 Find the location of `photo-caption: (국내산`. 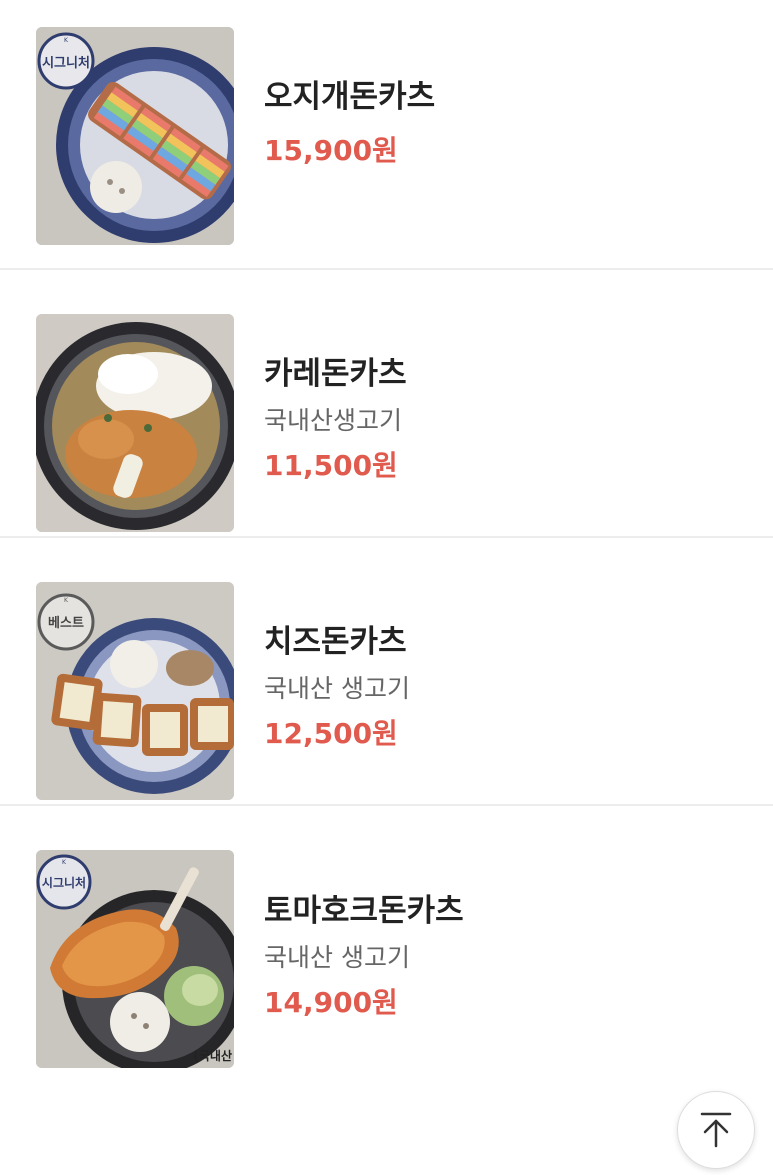

photo-caption: (국내산 is located at coordinates (212, 1055).